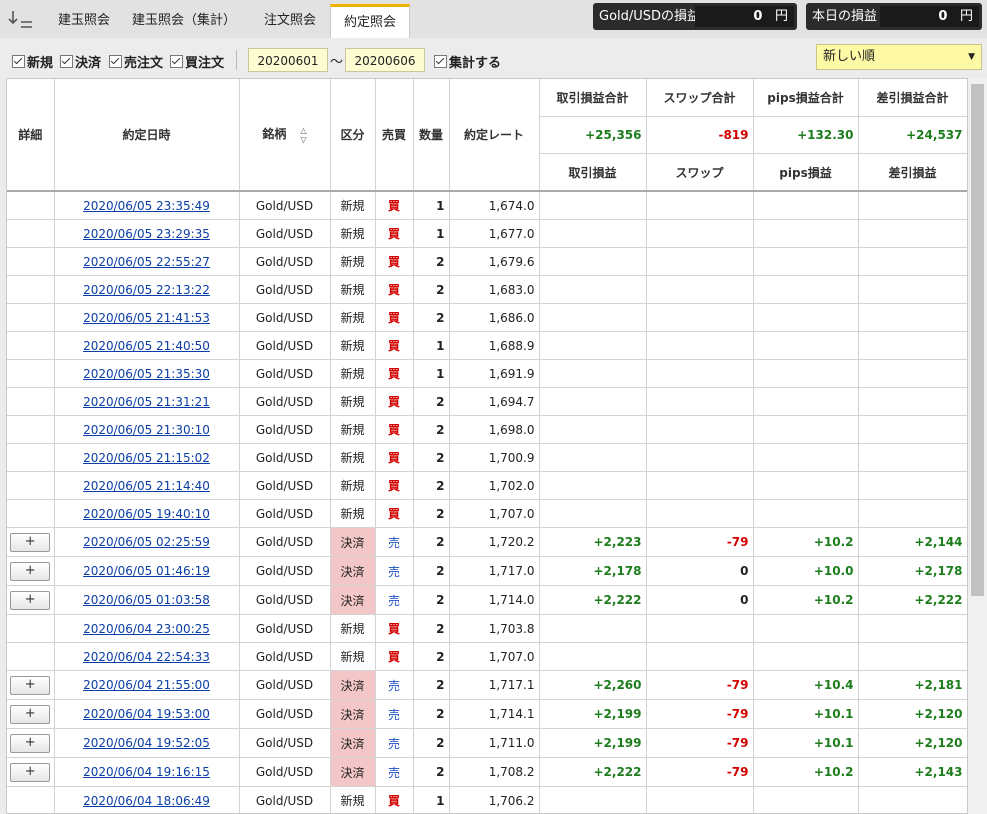 Image resolution: width=987 pixels, height=814 pixels. I want to click on tab-executions: 約定照会, so click(370, 22).